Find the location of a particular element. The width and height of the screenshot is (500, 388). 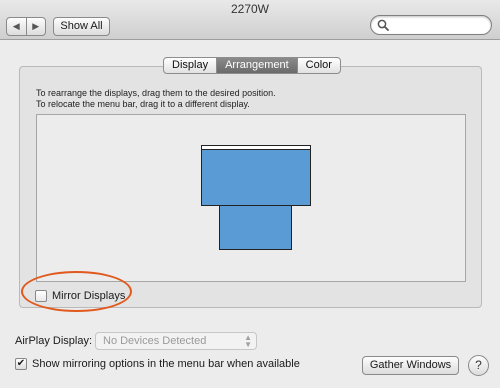

forward-arrow-icon: ▶ is located at coordinates (36, 26).